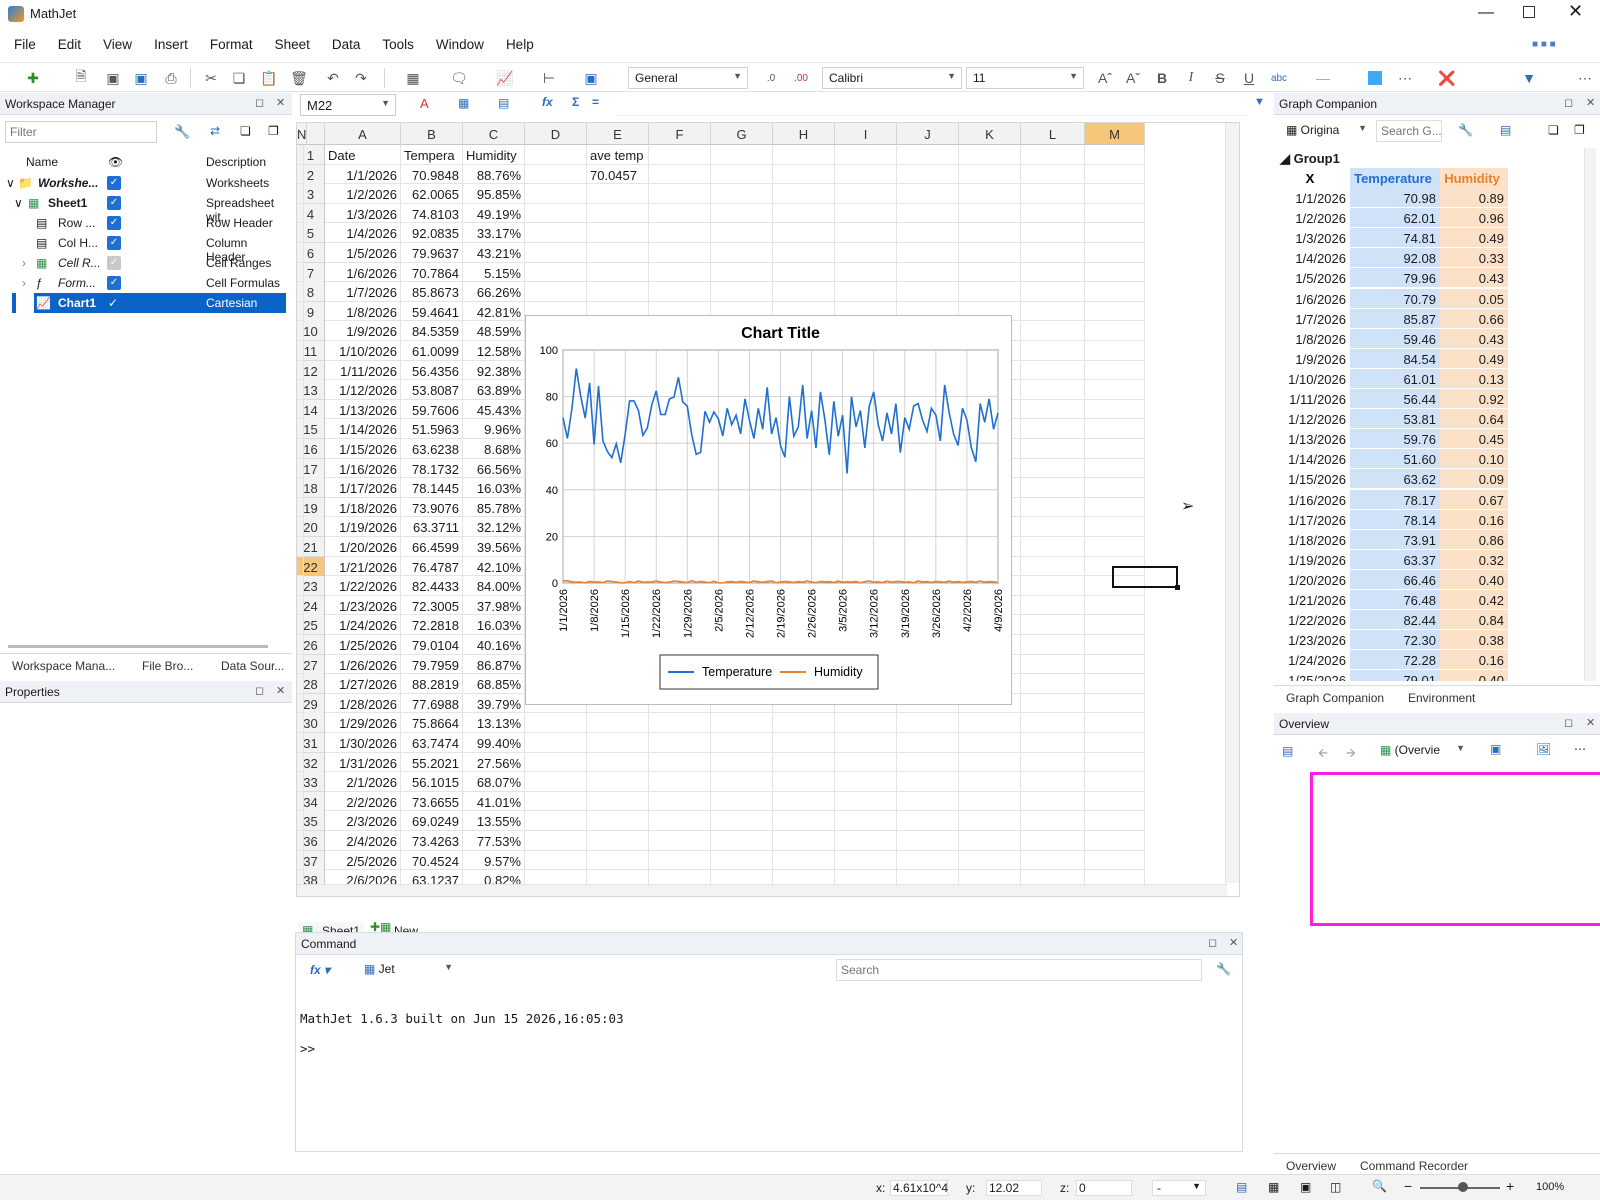  I want to click on graph-table-cell: 0.45, so click(1474, 439).